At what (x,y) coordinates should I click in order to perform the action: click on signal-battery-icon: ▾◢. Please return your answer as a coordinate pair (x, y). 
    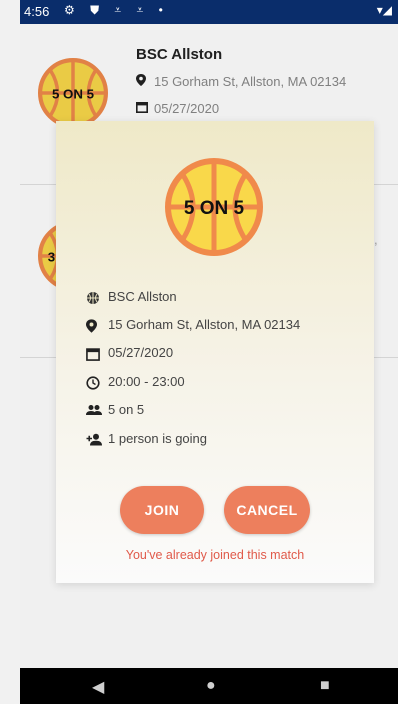
    Looking at the image, I should click on (384, 10).